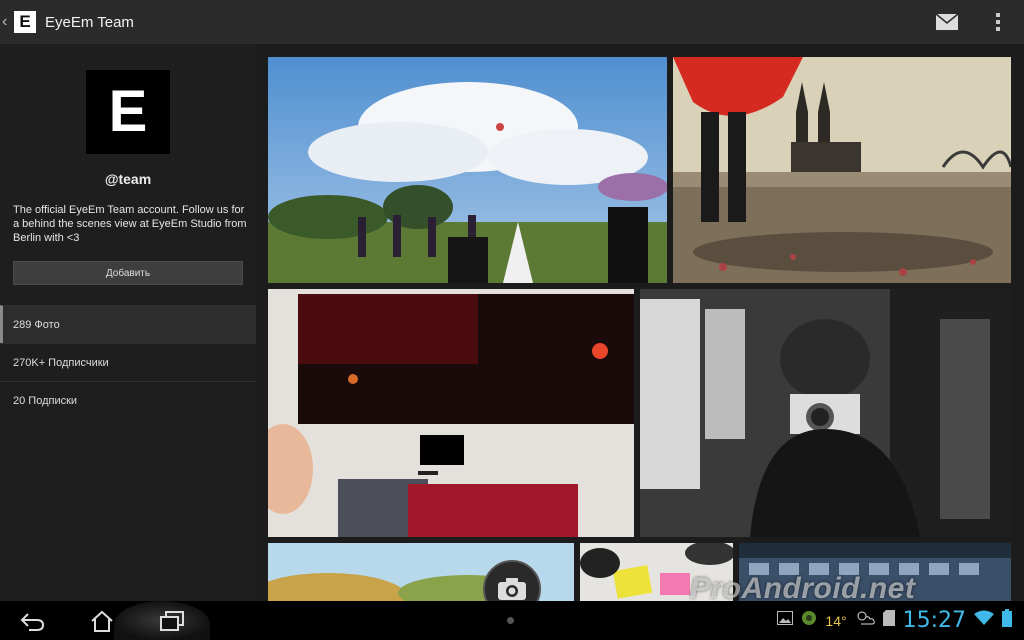 The width and height of the screenshot is (1024, 640). I want to click on back-chevron-icon: ‹, so click(7, 22).